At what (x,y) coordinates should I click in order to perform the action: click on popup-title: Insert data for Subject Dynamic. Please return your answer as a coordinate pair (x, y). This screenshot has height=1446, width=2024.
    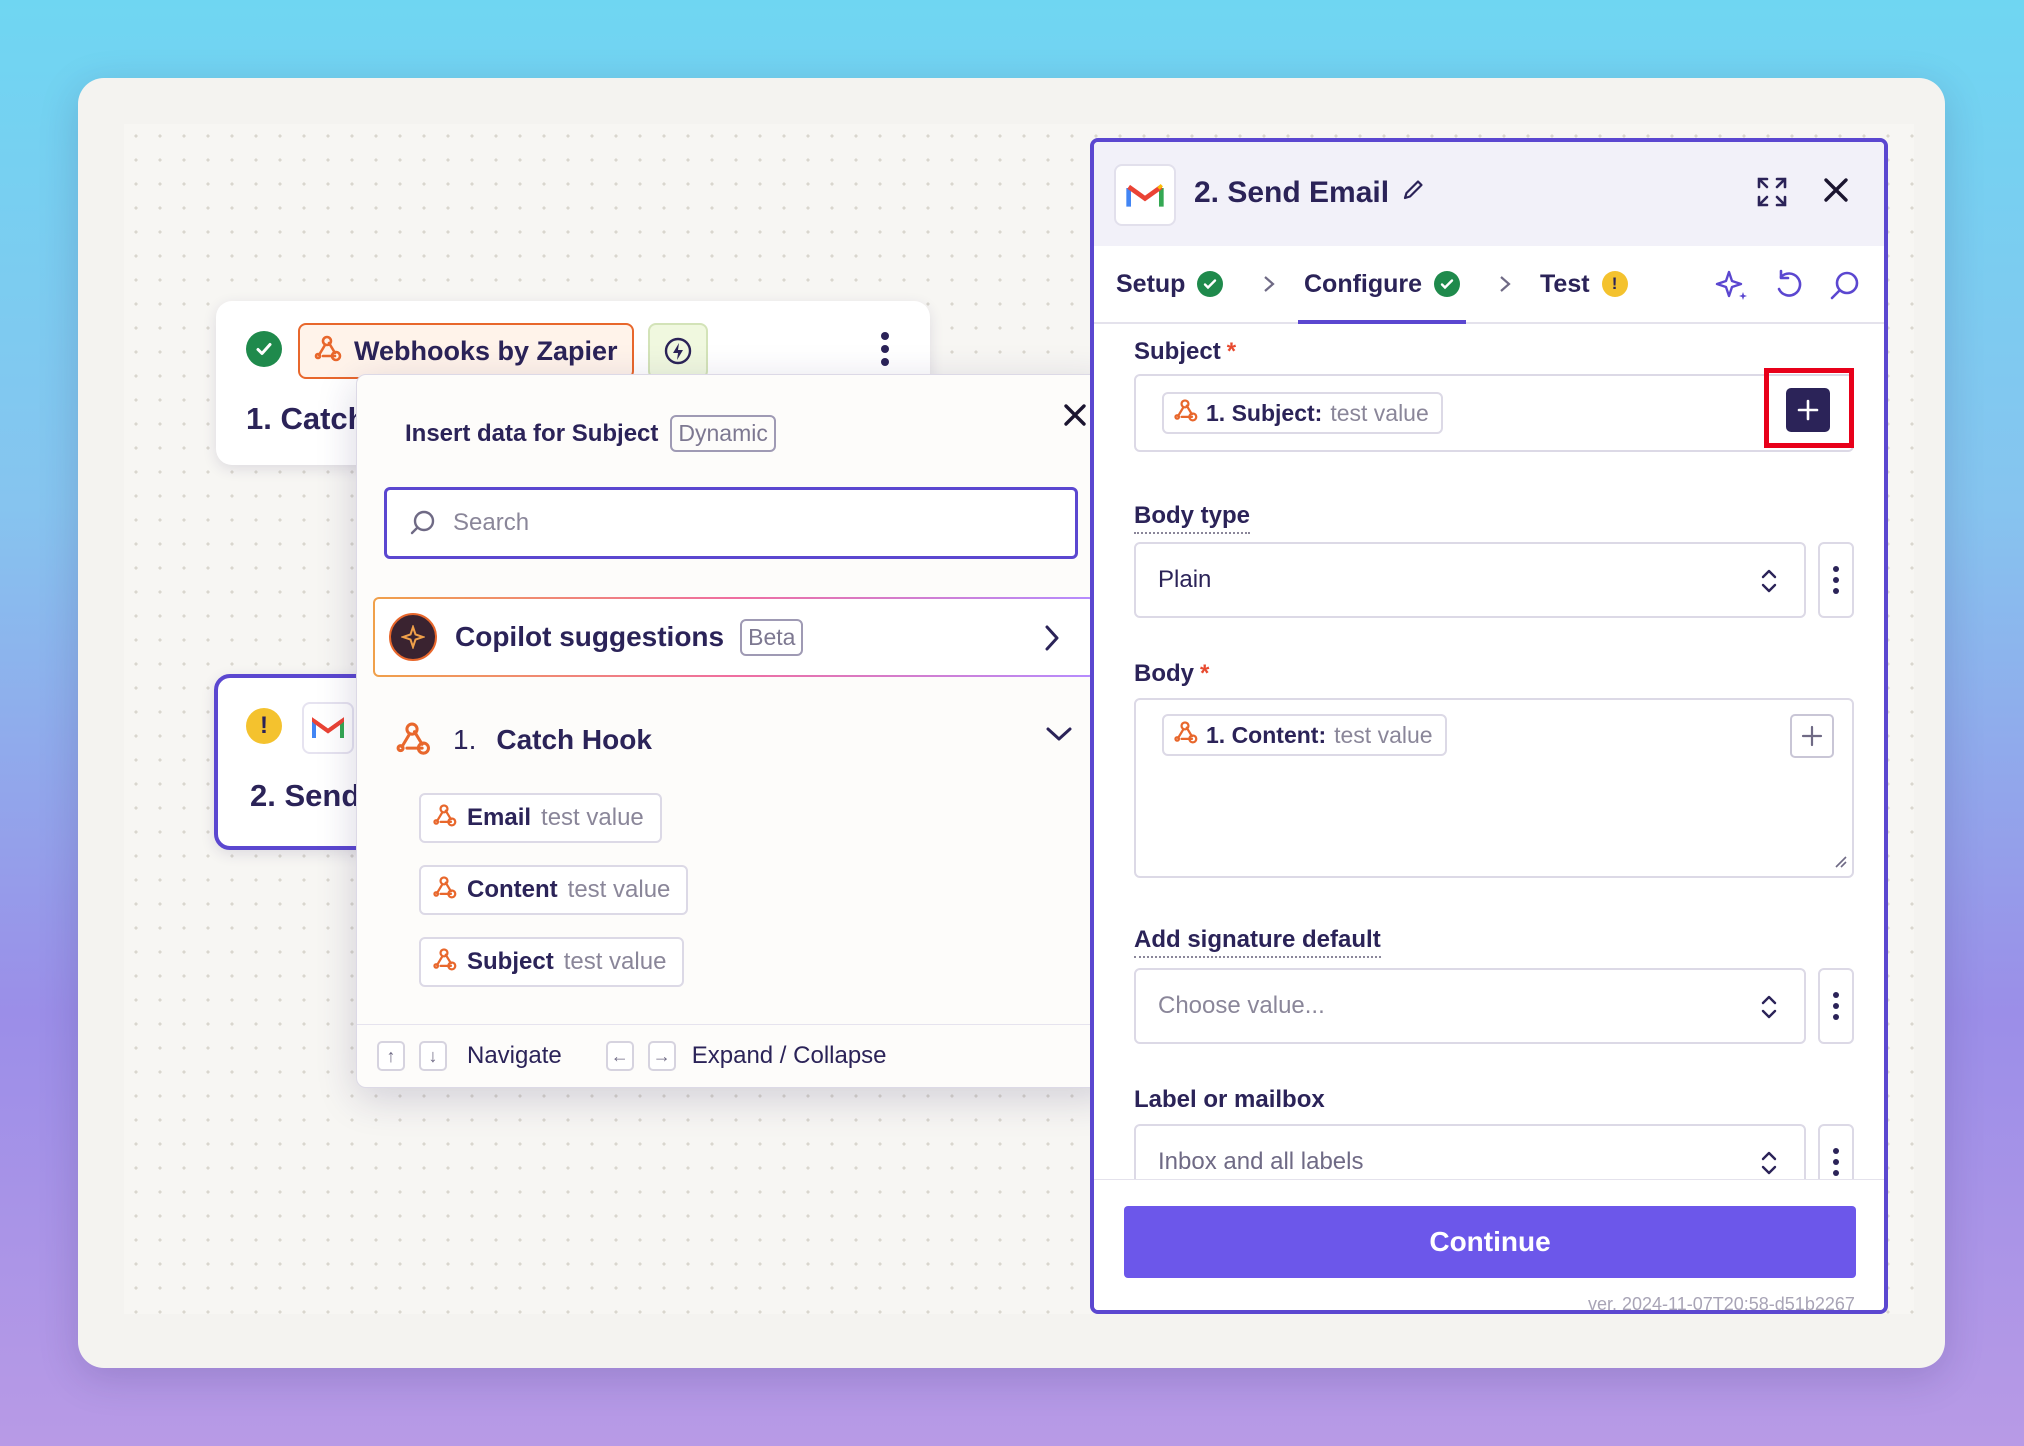
    Looking at the image, I should click on (590, 433).